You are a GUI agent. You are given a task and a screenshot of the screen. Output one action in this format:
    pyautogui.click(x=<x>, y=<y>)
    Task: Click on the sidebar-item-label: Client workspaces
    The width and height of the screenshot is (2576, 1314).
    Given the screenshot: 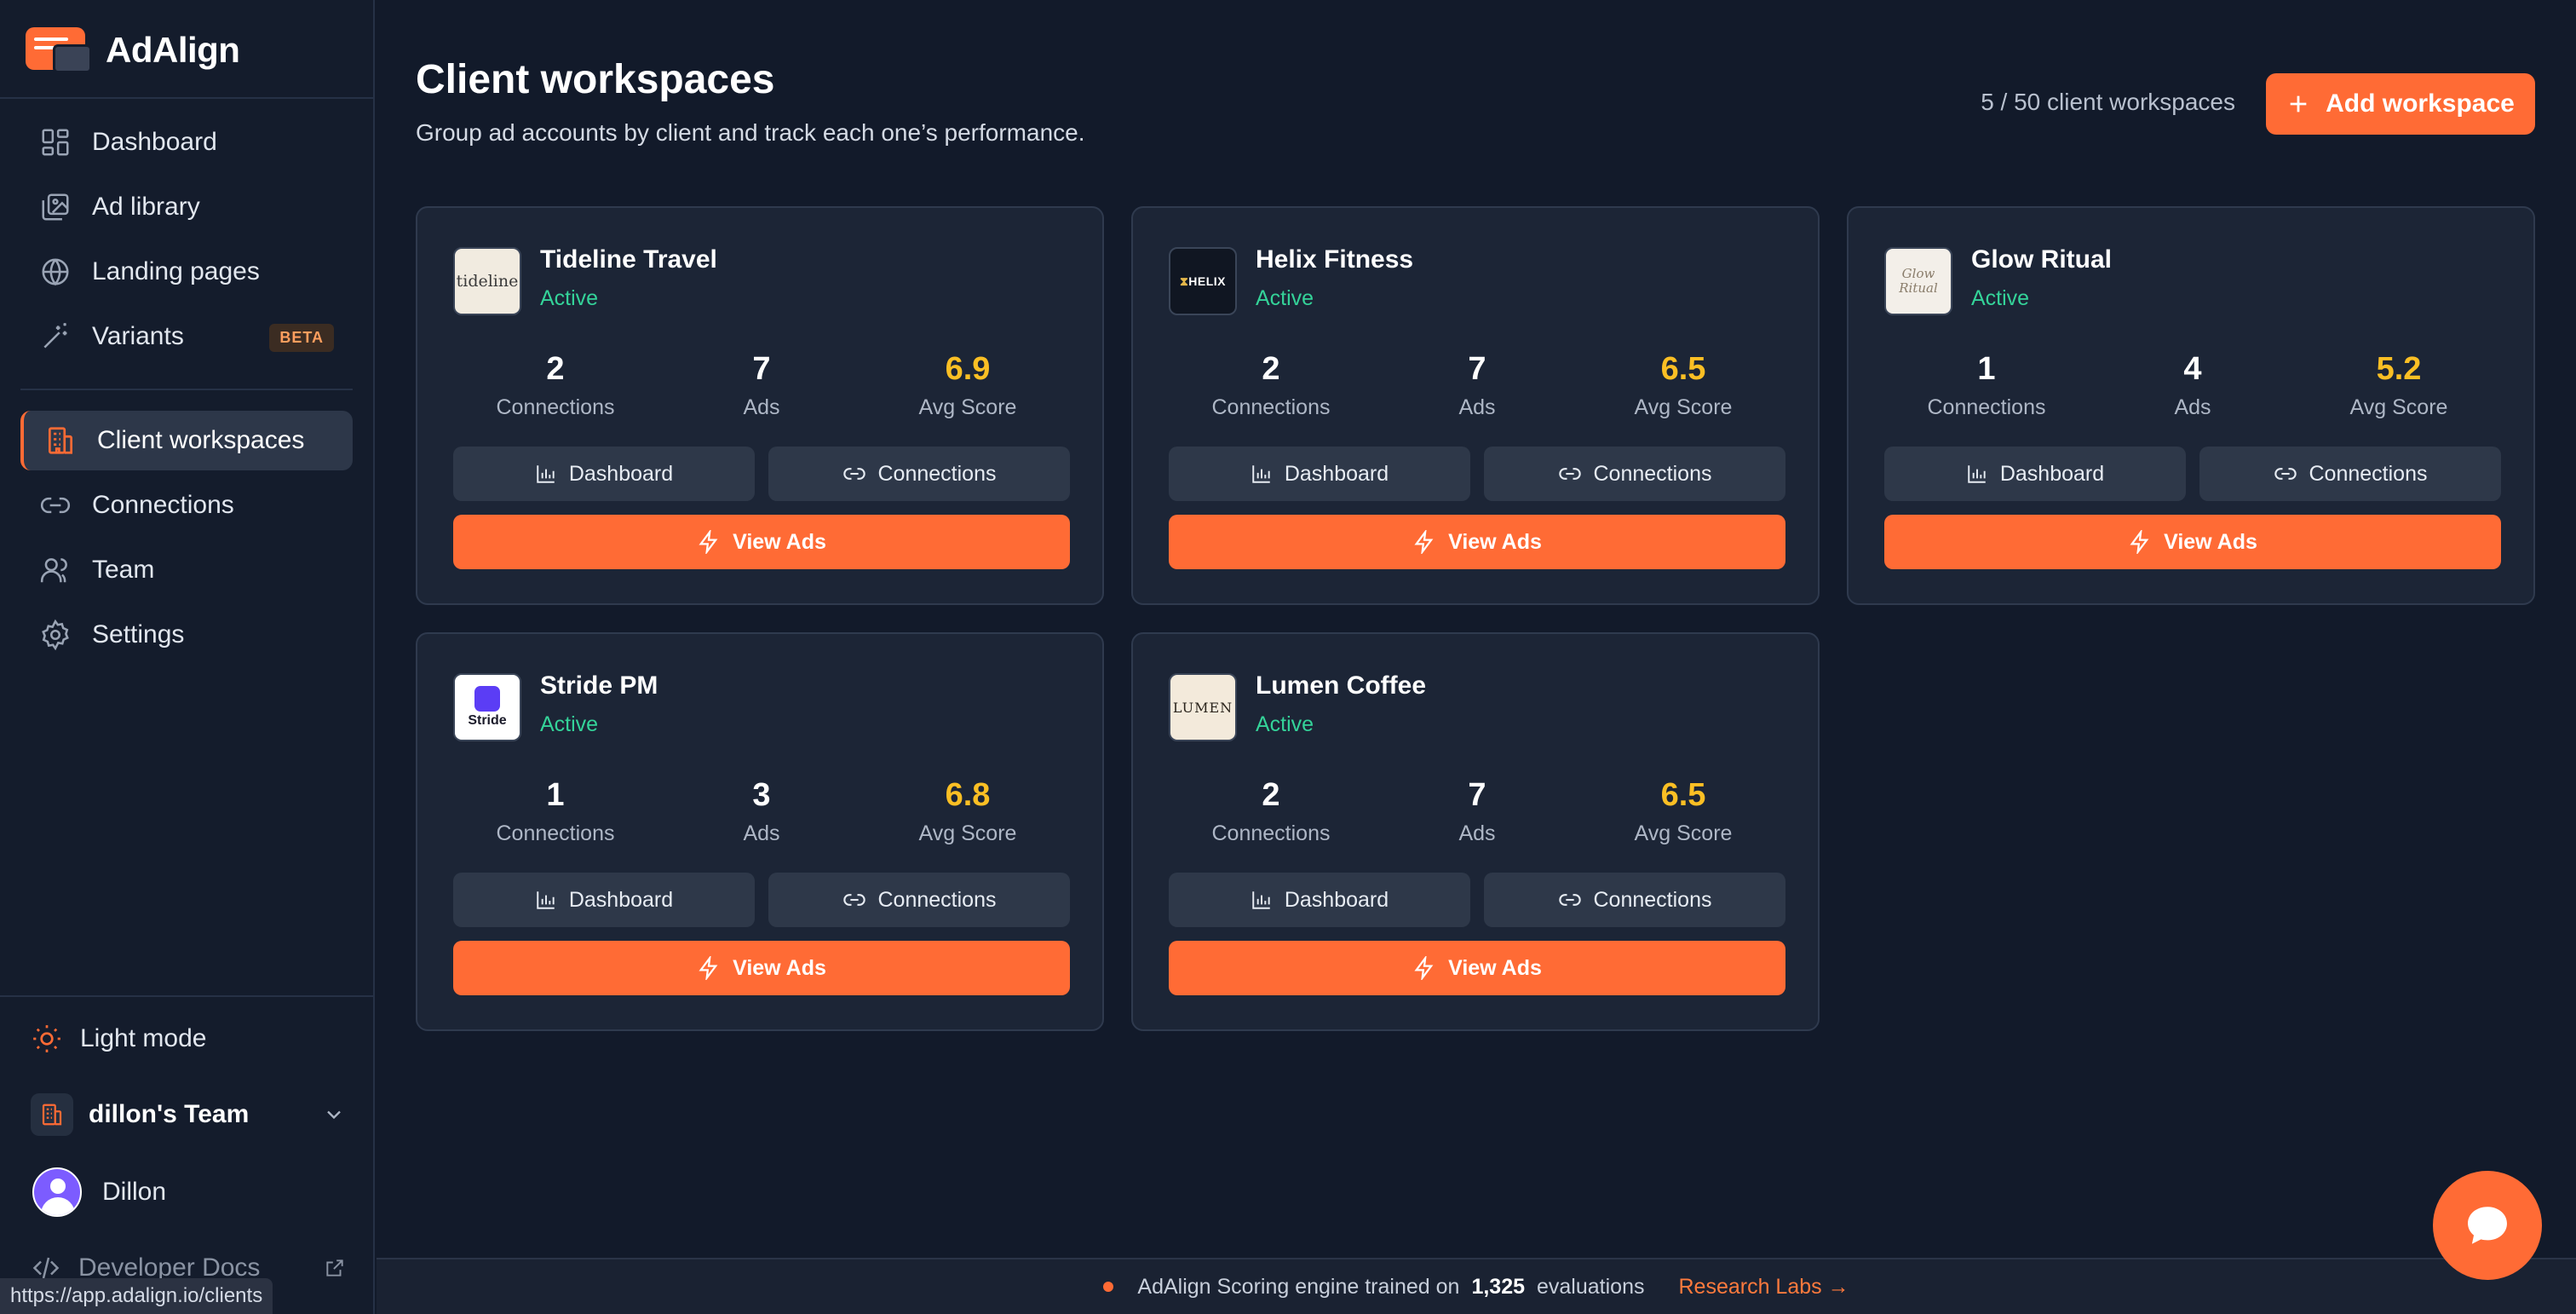 What is the action you would take?
    pyautogui.click(x=201, y=440)
    